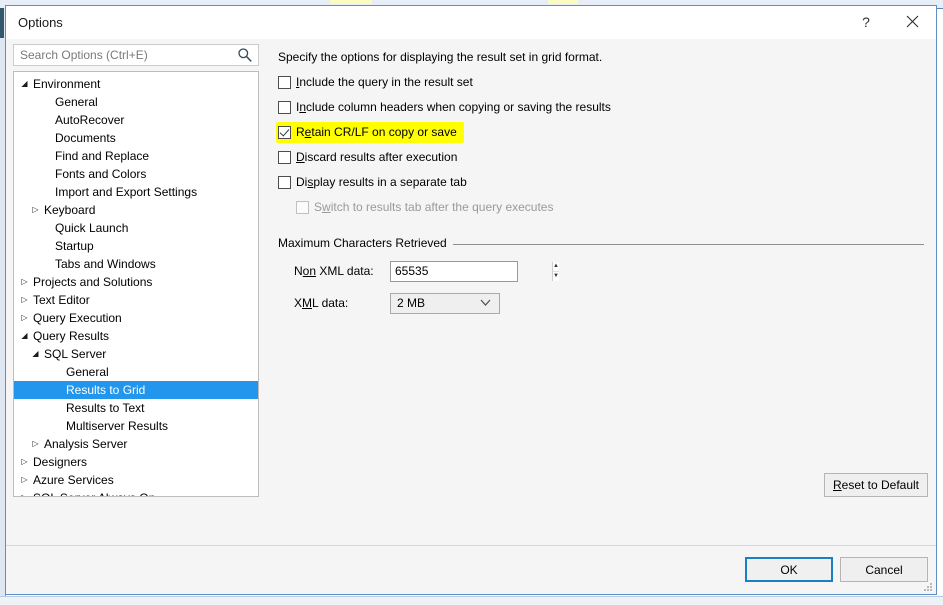 This screenshot has height=605, width=943. Describe the element at coordinates (471, 600) in the screenshot. I see `background-window-bottom-edge` at that location.